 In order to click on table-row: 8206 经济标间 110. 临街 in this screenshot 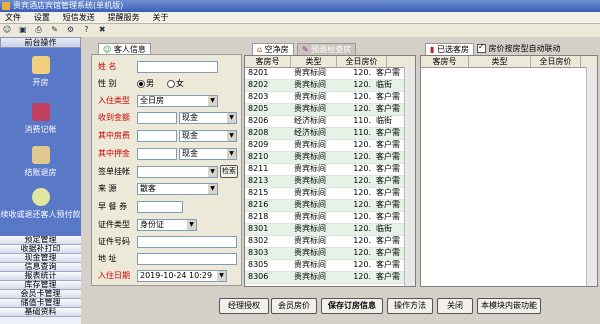, I will do `click(330, 122)`.